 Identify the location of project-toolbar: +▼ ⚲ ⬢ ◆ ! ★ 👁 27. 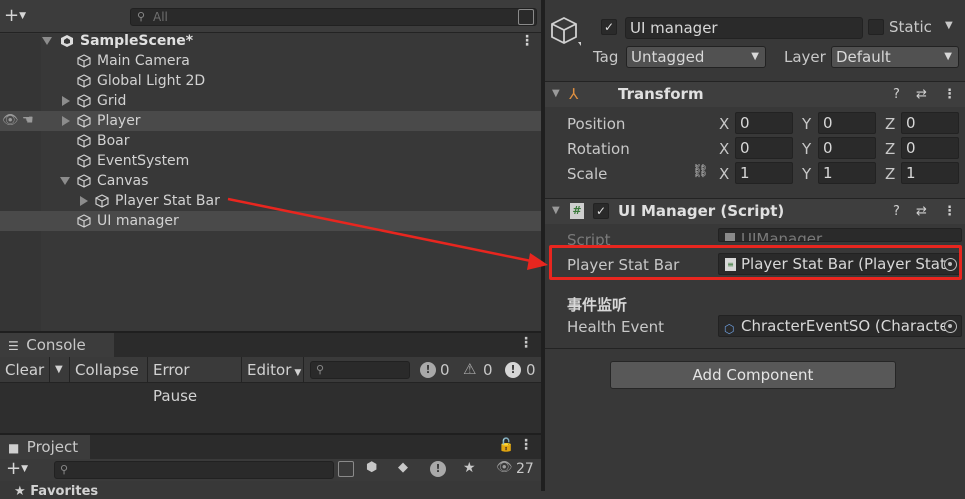
(270, 470).